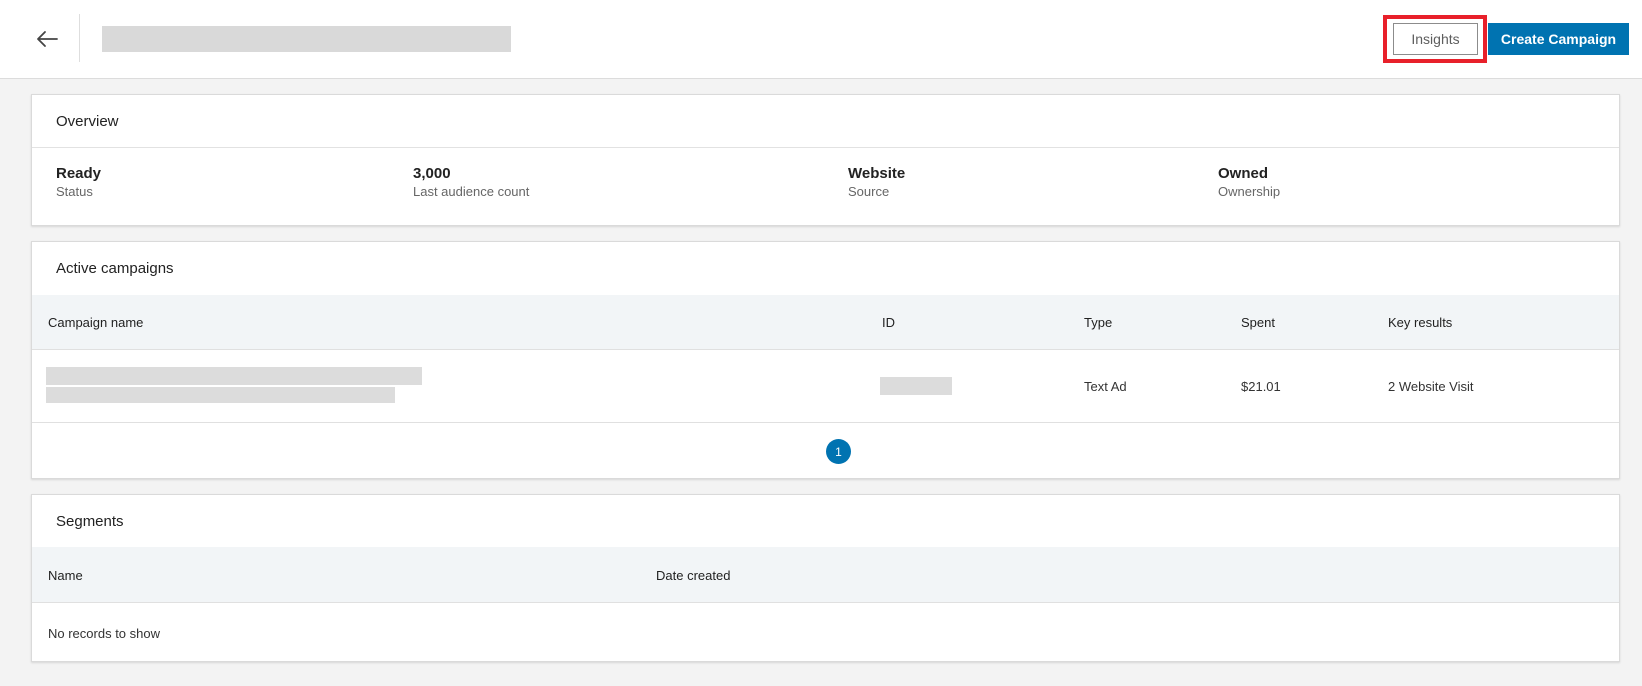  Describe the element at coordinates (1261, 386) in the screenshot. I see `campaign-spent: $21.01` at that location.